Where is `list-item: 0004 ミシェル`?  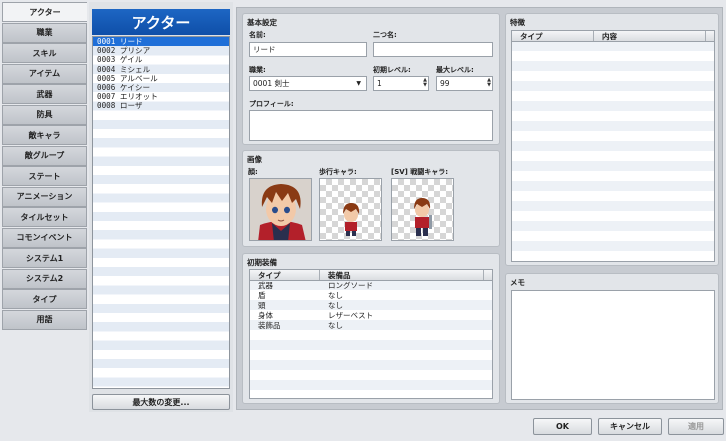
list-item: 0004 ミシェル is located at coordinates (161, 69).